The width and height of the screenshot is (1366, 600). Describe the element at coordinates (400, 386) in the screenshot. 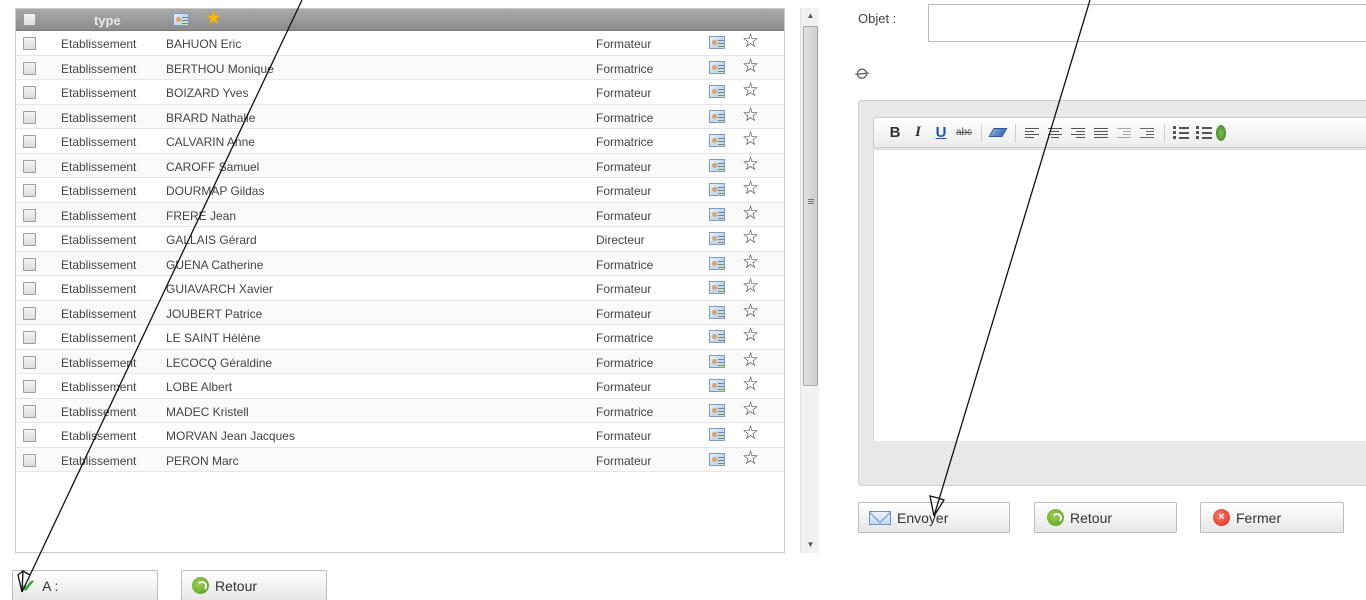

I see `recipient-row: Etablissement LOBE Albert Formateur ☆` at that location.